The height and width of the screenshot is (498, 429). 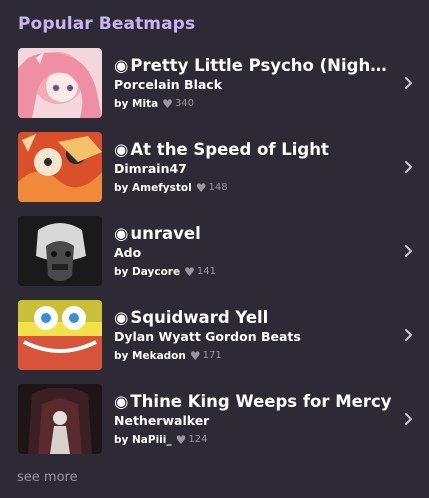 I want to click on beatmap-mapper: by NaPiii_, so click(x=143, y=440).